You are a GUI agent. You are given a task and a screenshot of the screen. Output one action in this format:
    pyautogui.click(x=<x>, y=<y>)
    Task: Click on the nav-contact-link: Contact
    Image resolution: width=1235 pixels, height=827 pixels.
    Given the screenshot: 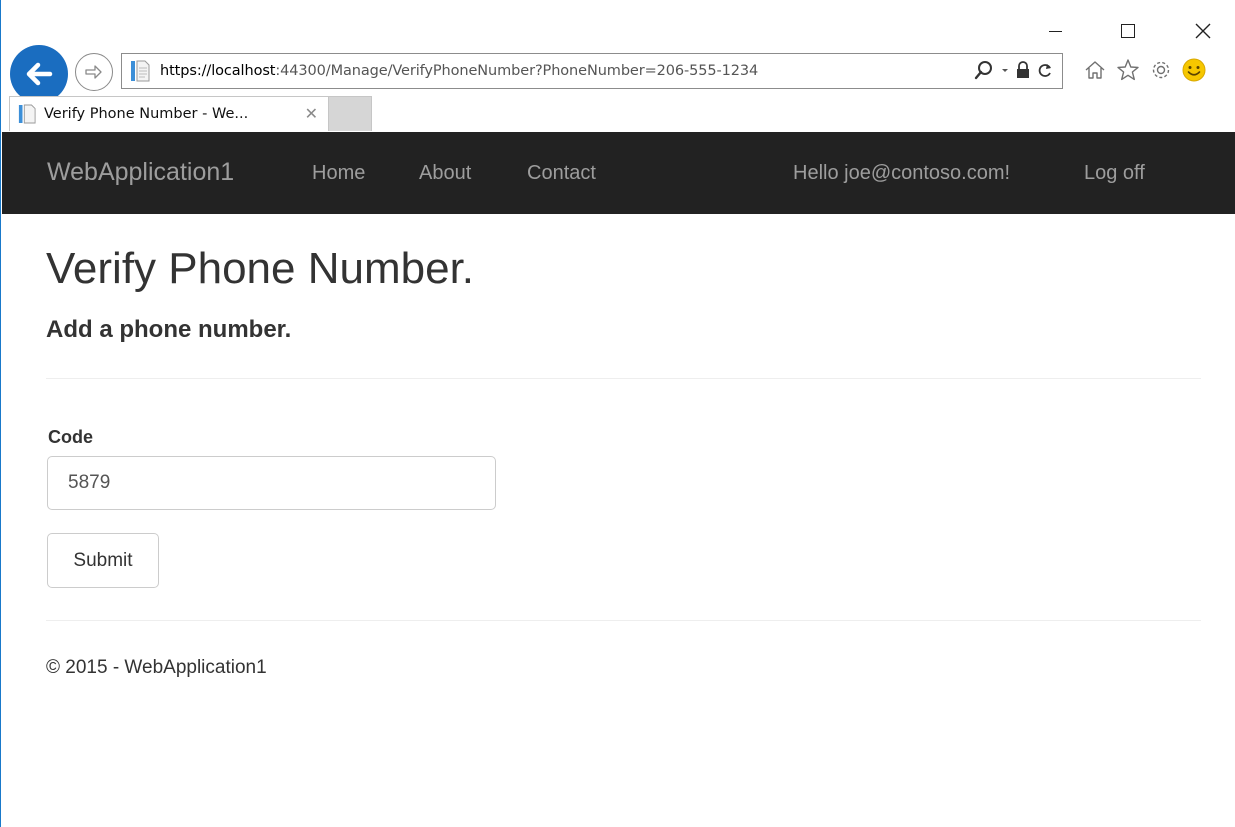 What is the action you would take?
    pyautogui.click(x=561, y=173)
    